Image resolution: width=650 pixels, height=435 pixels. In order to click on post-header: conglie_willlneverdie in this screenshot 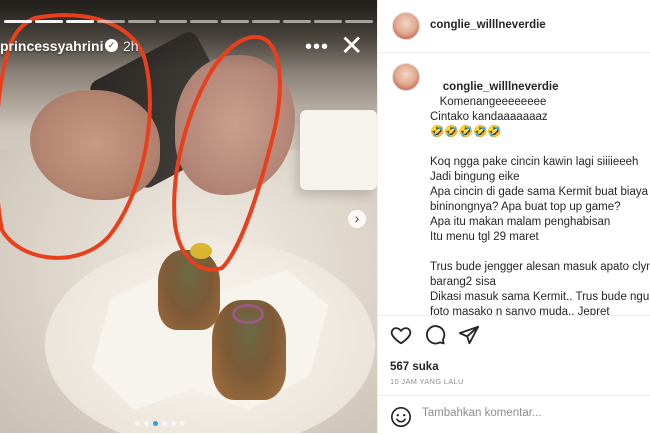, I will do `click(514, 26)`.